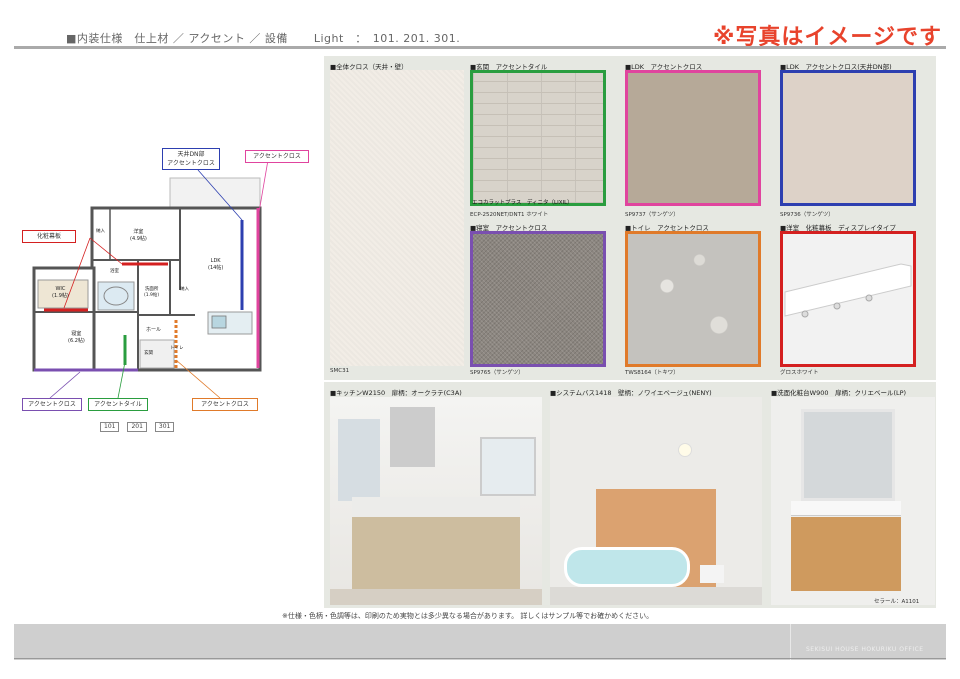 This screenshot has width=960, height=679. Describe the element at coordinates (897, 602) in the screenshot. I see `equipment-code-vanity: セラール：A1101` at that location.